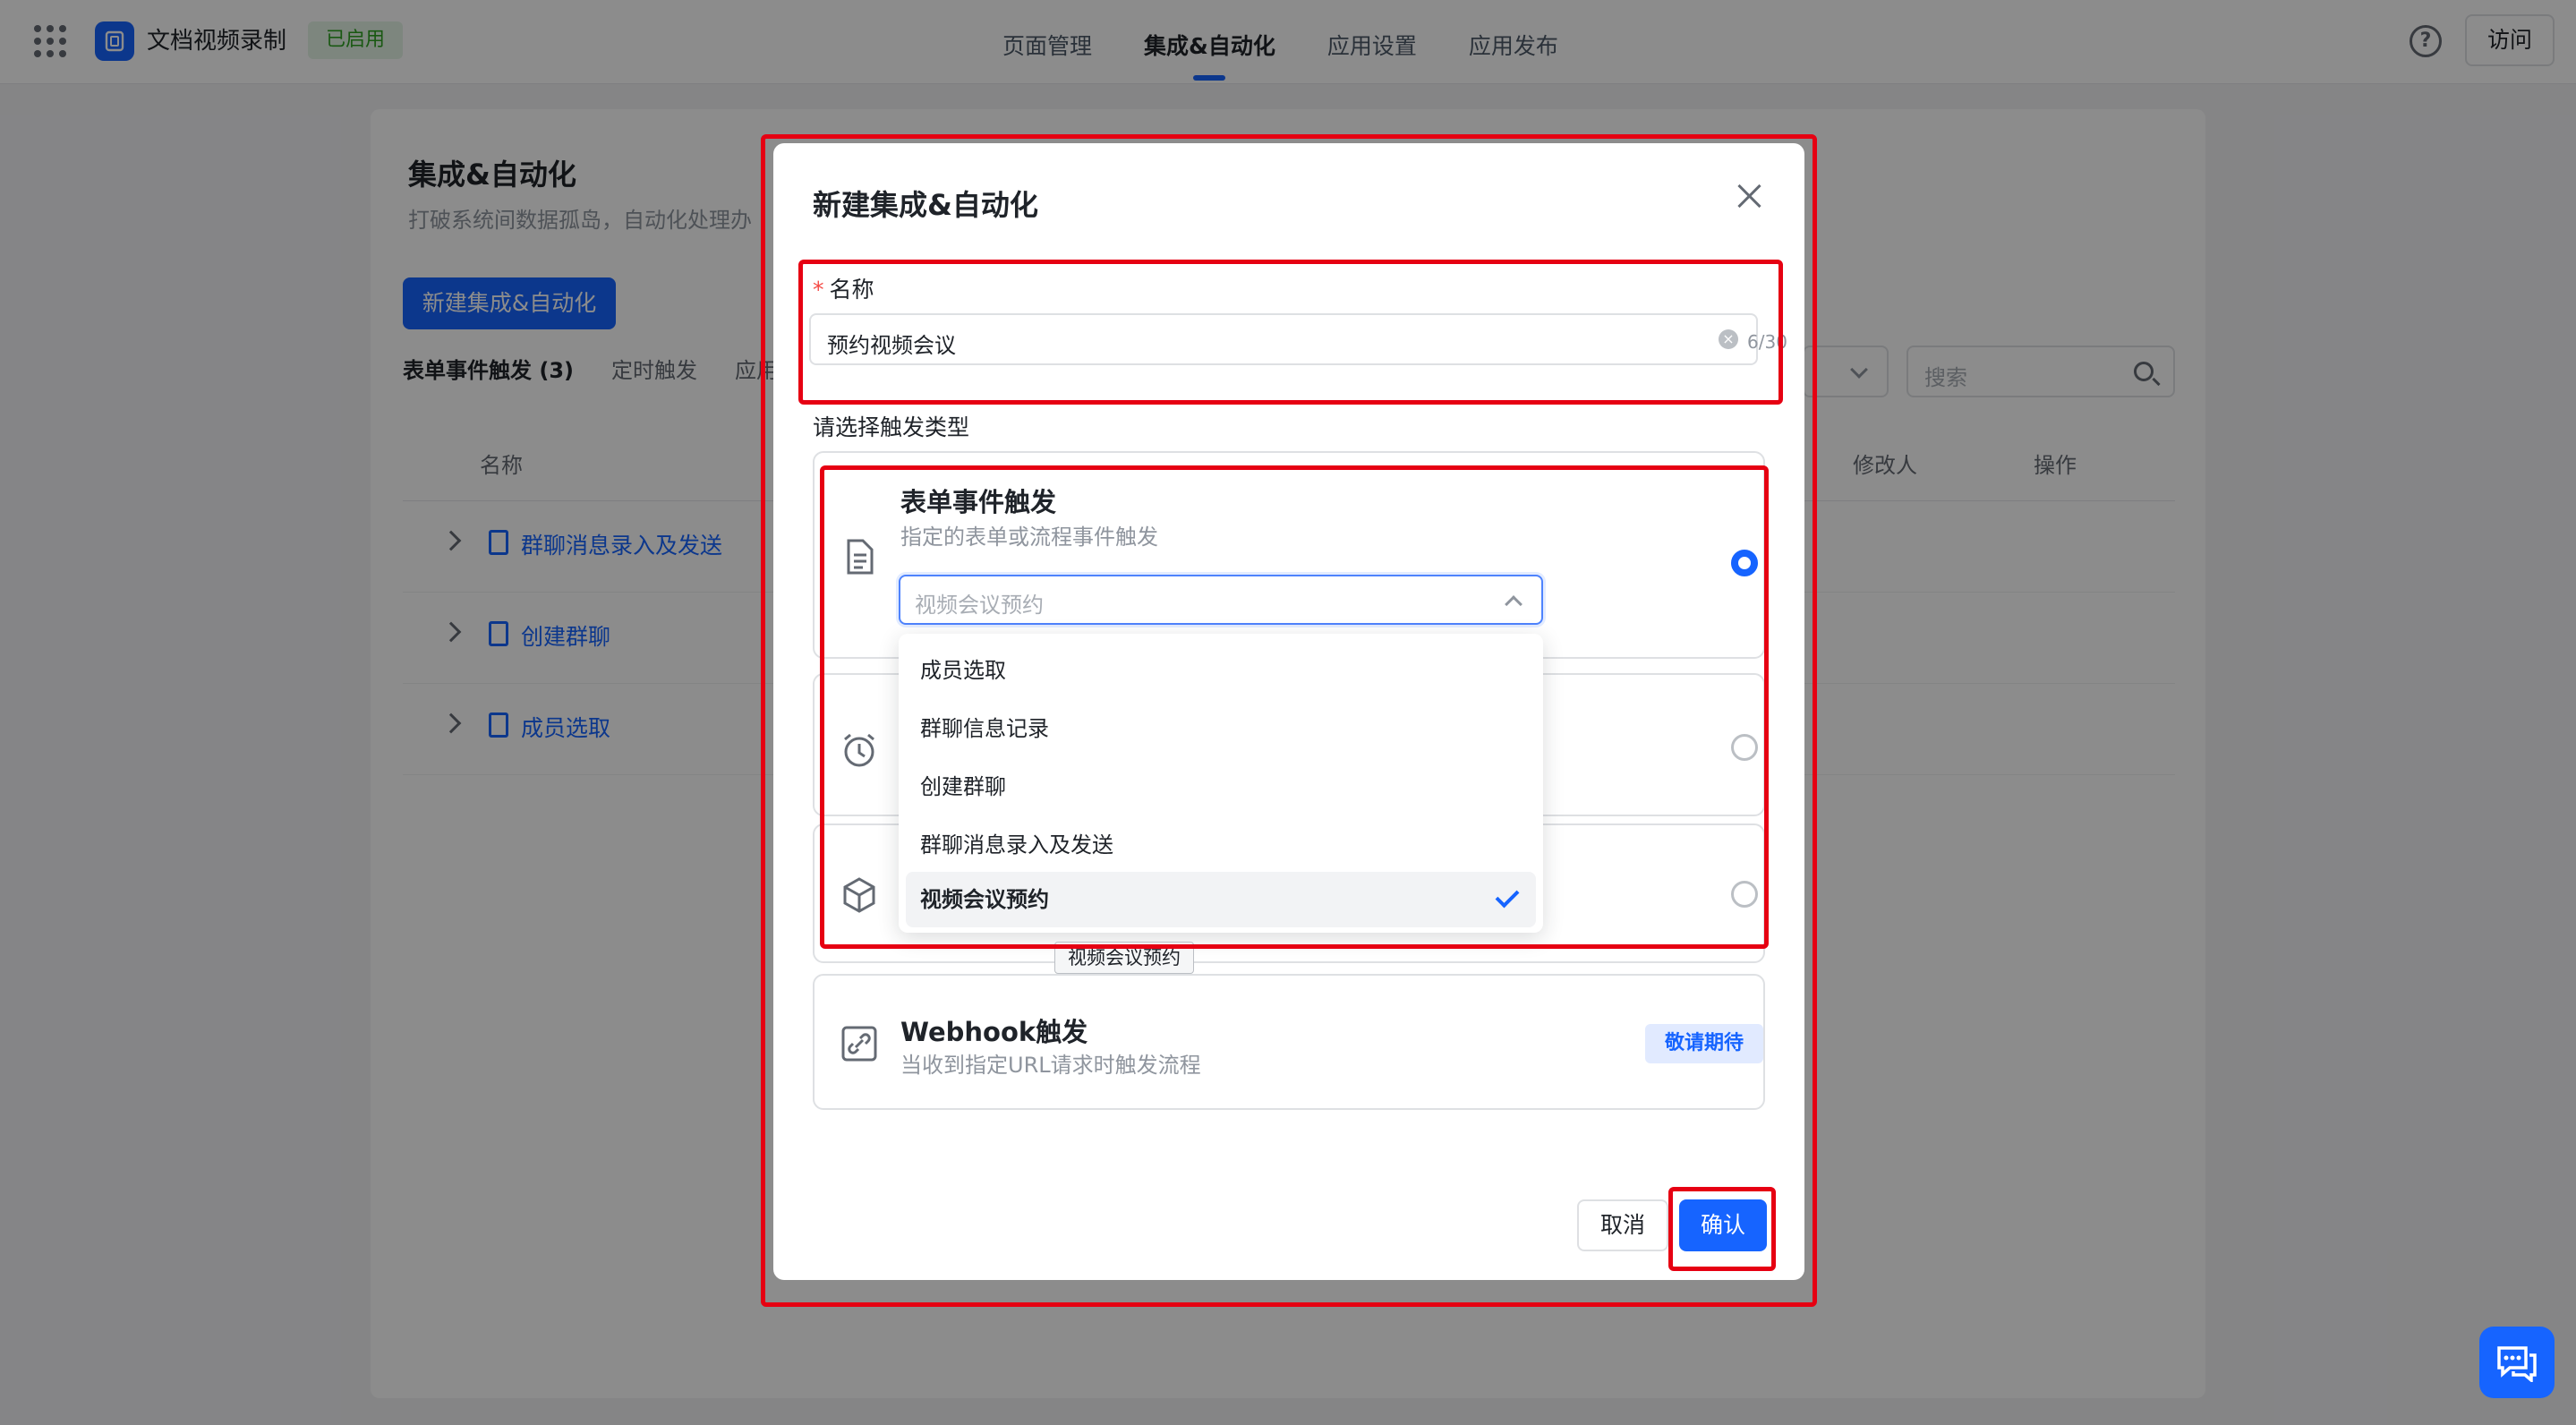  Describe the element at coordinates (1728, 339) in the screenshot. I see `clear-icon: ×` at that location.